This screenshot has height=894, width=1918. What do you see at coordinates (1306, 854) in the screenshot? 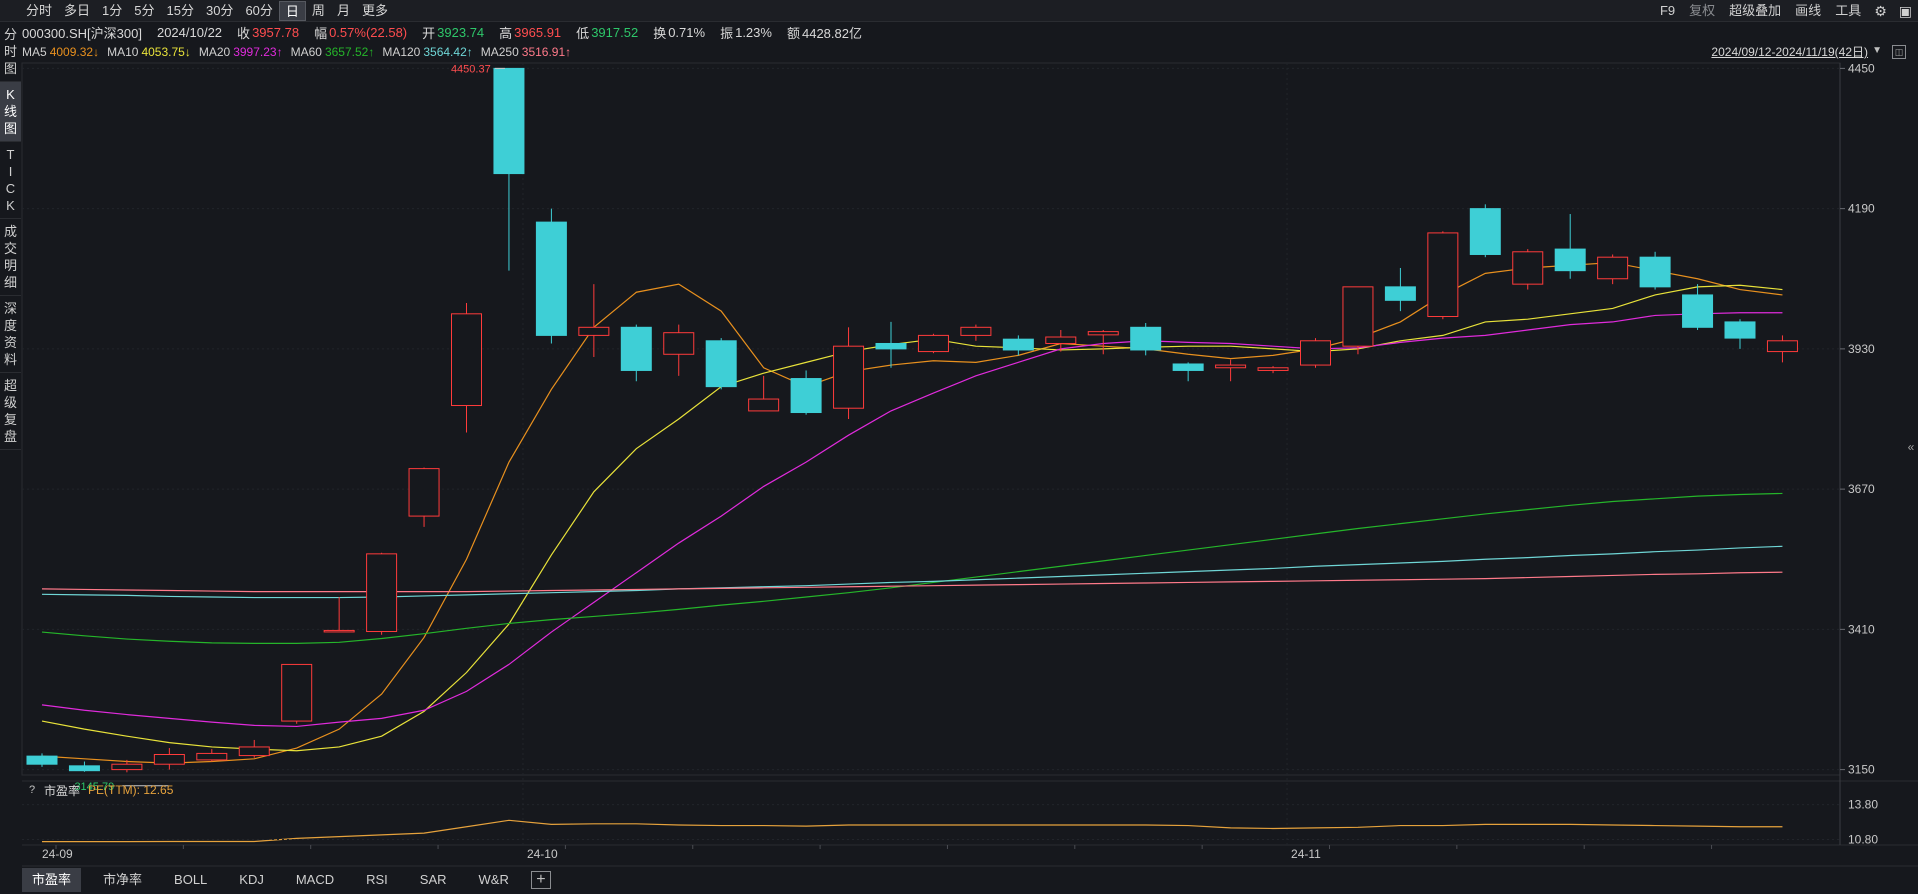
I see `x-tick-label-2: 24-11` at bounding box center [1306, 854].